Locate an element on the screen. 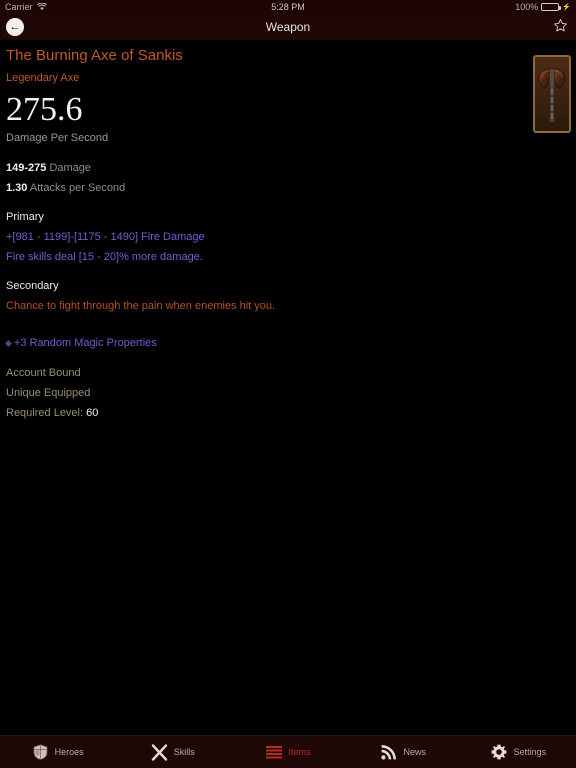  required-level: Required Level: 60 is located at coordinates (287, 413).